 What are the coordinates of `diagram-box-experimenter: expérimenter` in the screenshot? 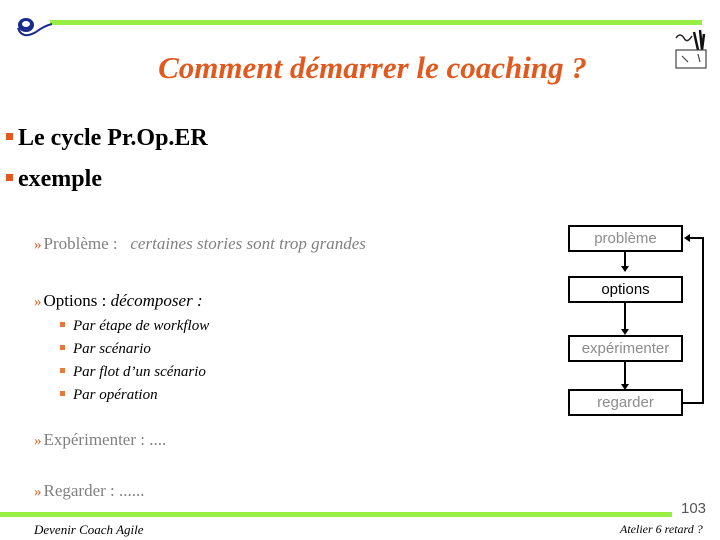 It's located at (625, 348).